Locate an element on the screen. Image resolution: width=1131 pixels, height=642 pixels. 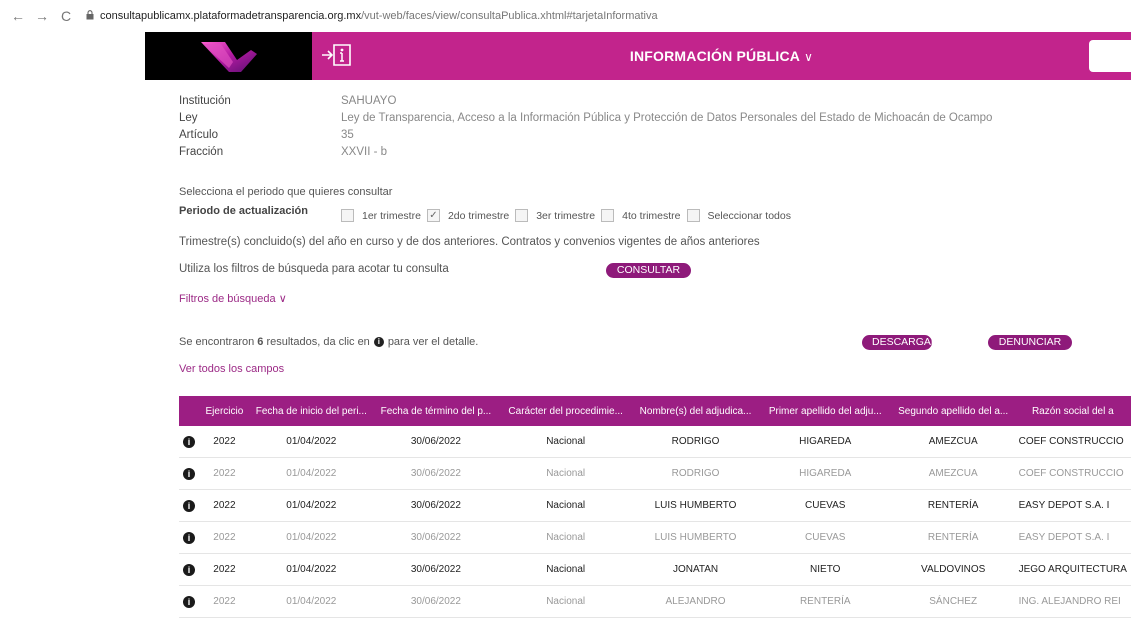
info-label: Fracción is located at coordinates (201, 152).